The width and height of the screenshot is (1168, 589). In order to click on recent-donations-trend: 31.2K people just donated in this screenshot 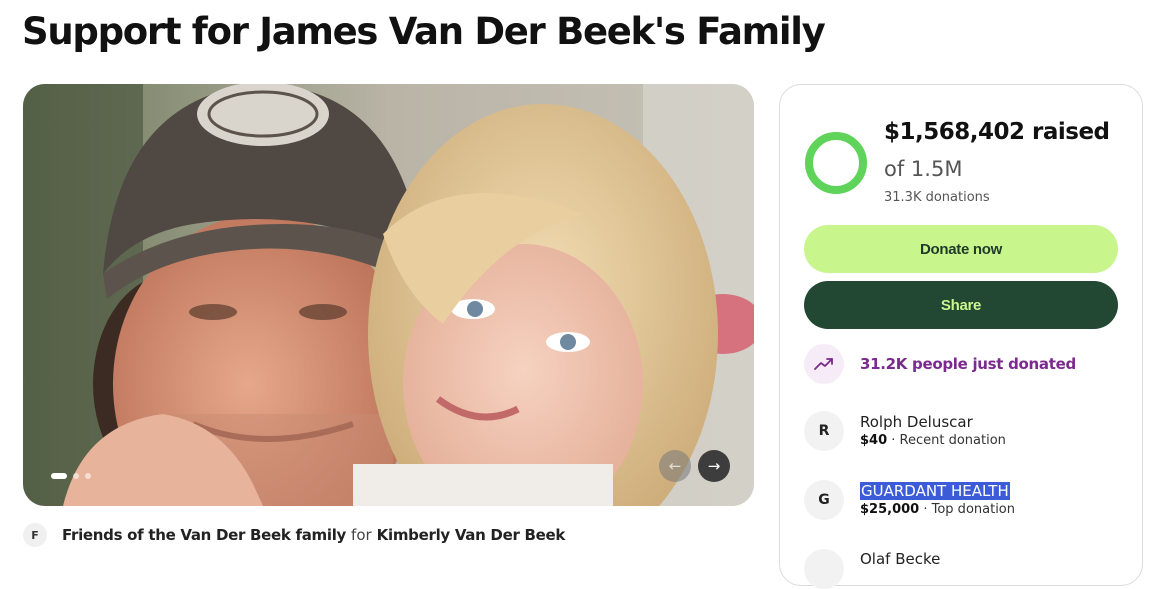, I will do `click(940, 364)`.